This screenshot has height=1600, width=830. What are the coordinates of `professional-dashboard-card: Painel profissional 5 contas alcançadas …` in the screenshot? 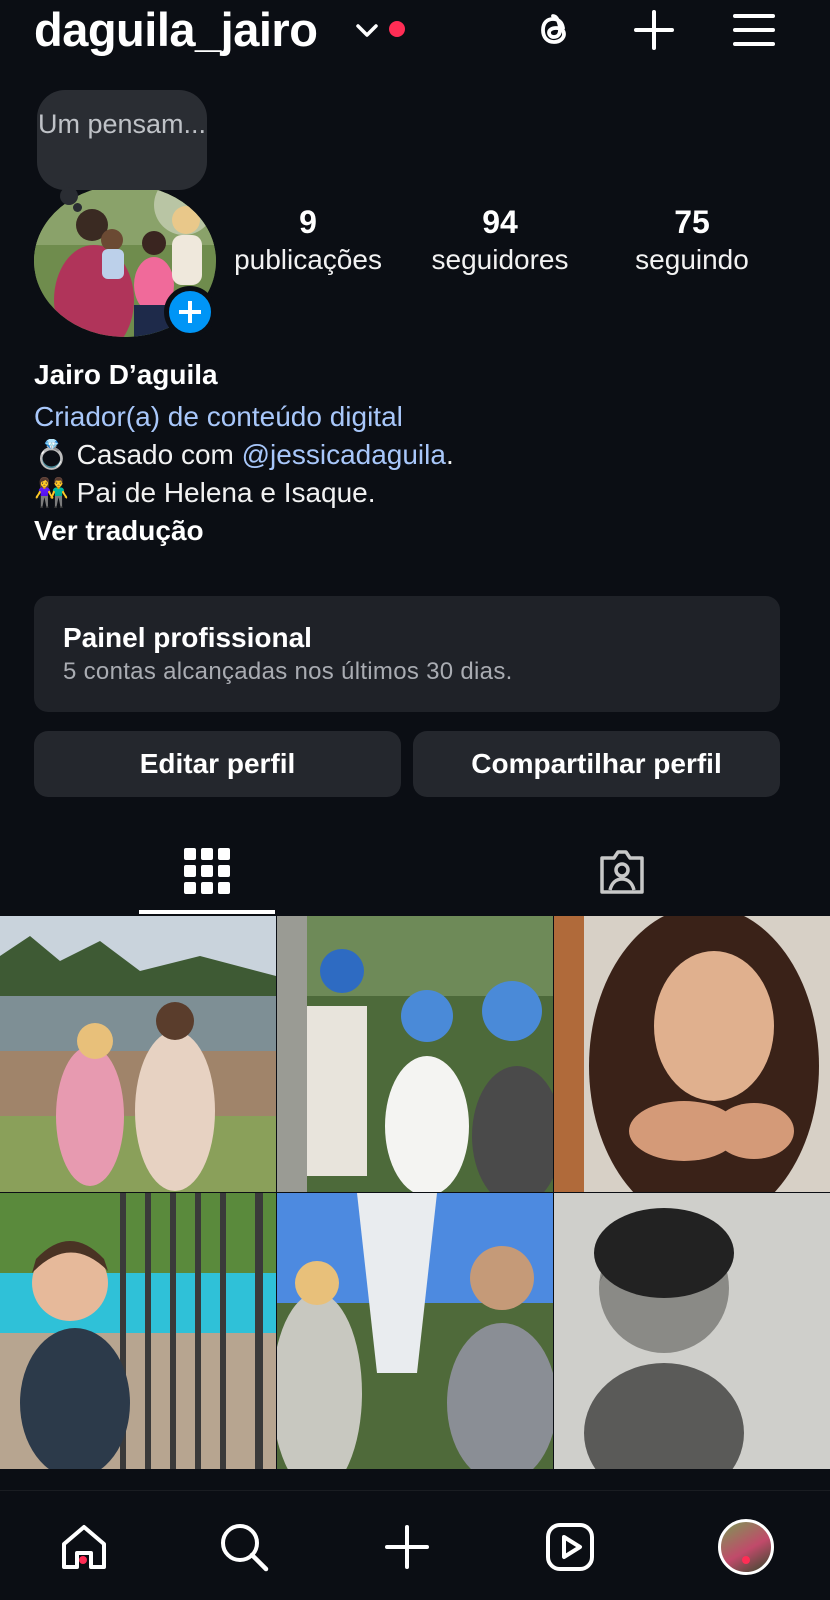 It's located at (407, 654).